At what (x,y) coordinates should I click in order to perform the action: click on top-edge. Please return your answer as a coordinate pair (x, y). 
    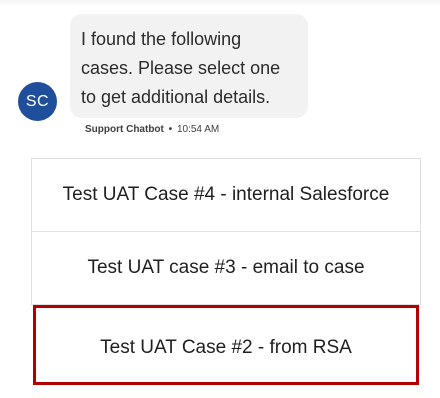
    Looking at the image, I should click on (220, 3).